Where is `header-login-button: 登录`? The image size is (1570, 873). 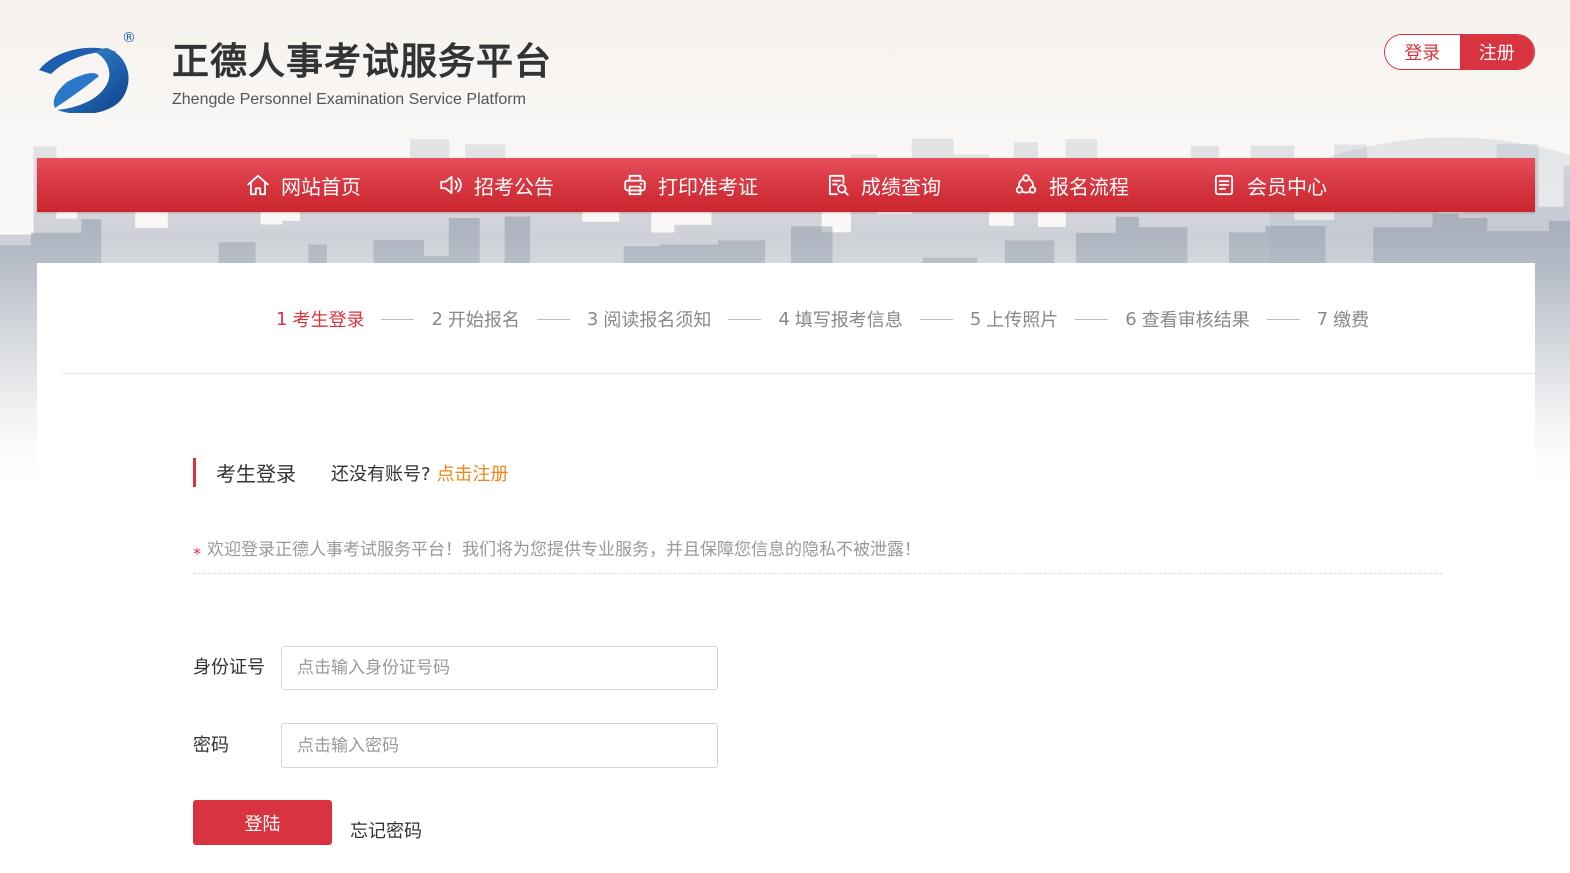
header-login-button: 登录 is located at coordinates (1422, 52).